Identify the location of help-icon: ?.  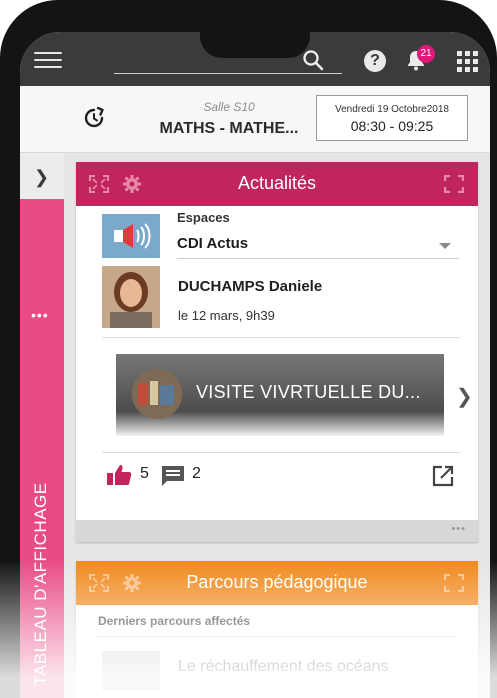
(375, 61).